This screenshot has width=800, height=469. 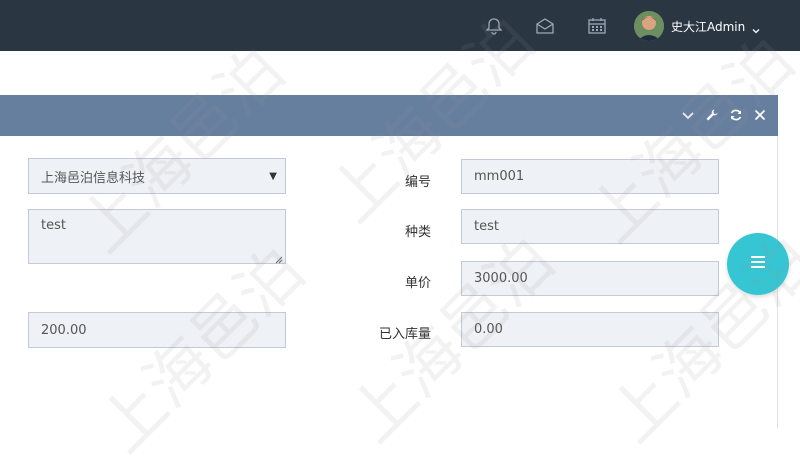 What do you see at coordinates (417, 182) in the screenshot?
I see `code-label: 编号` at bounding box center [417, 182].